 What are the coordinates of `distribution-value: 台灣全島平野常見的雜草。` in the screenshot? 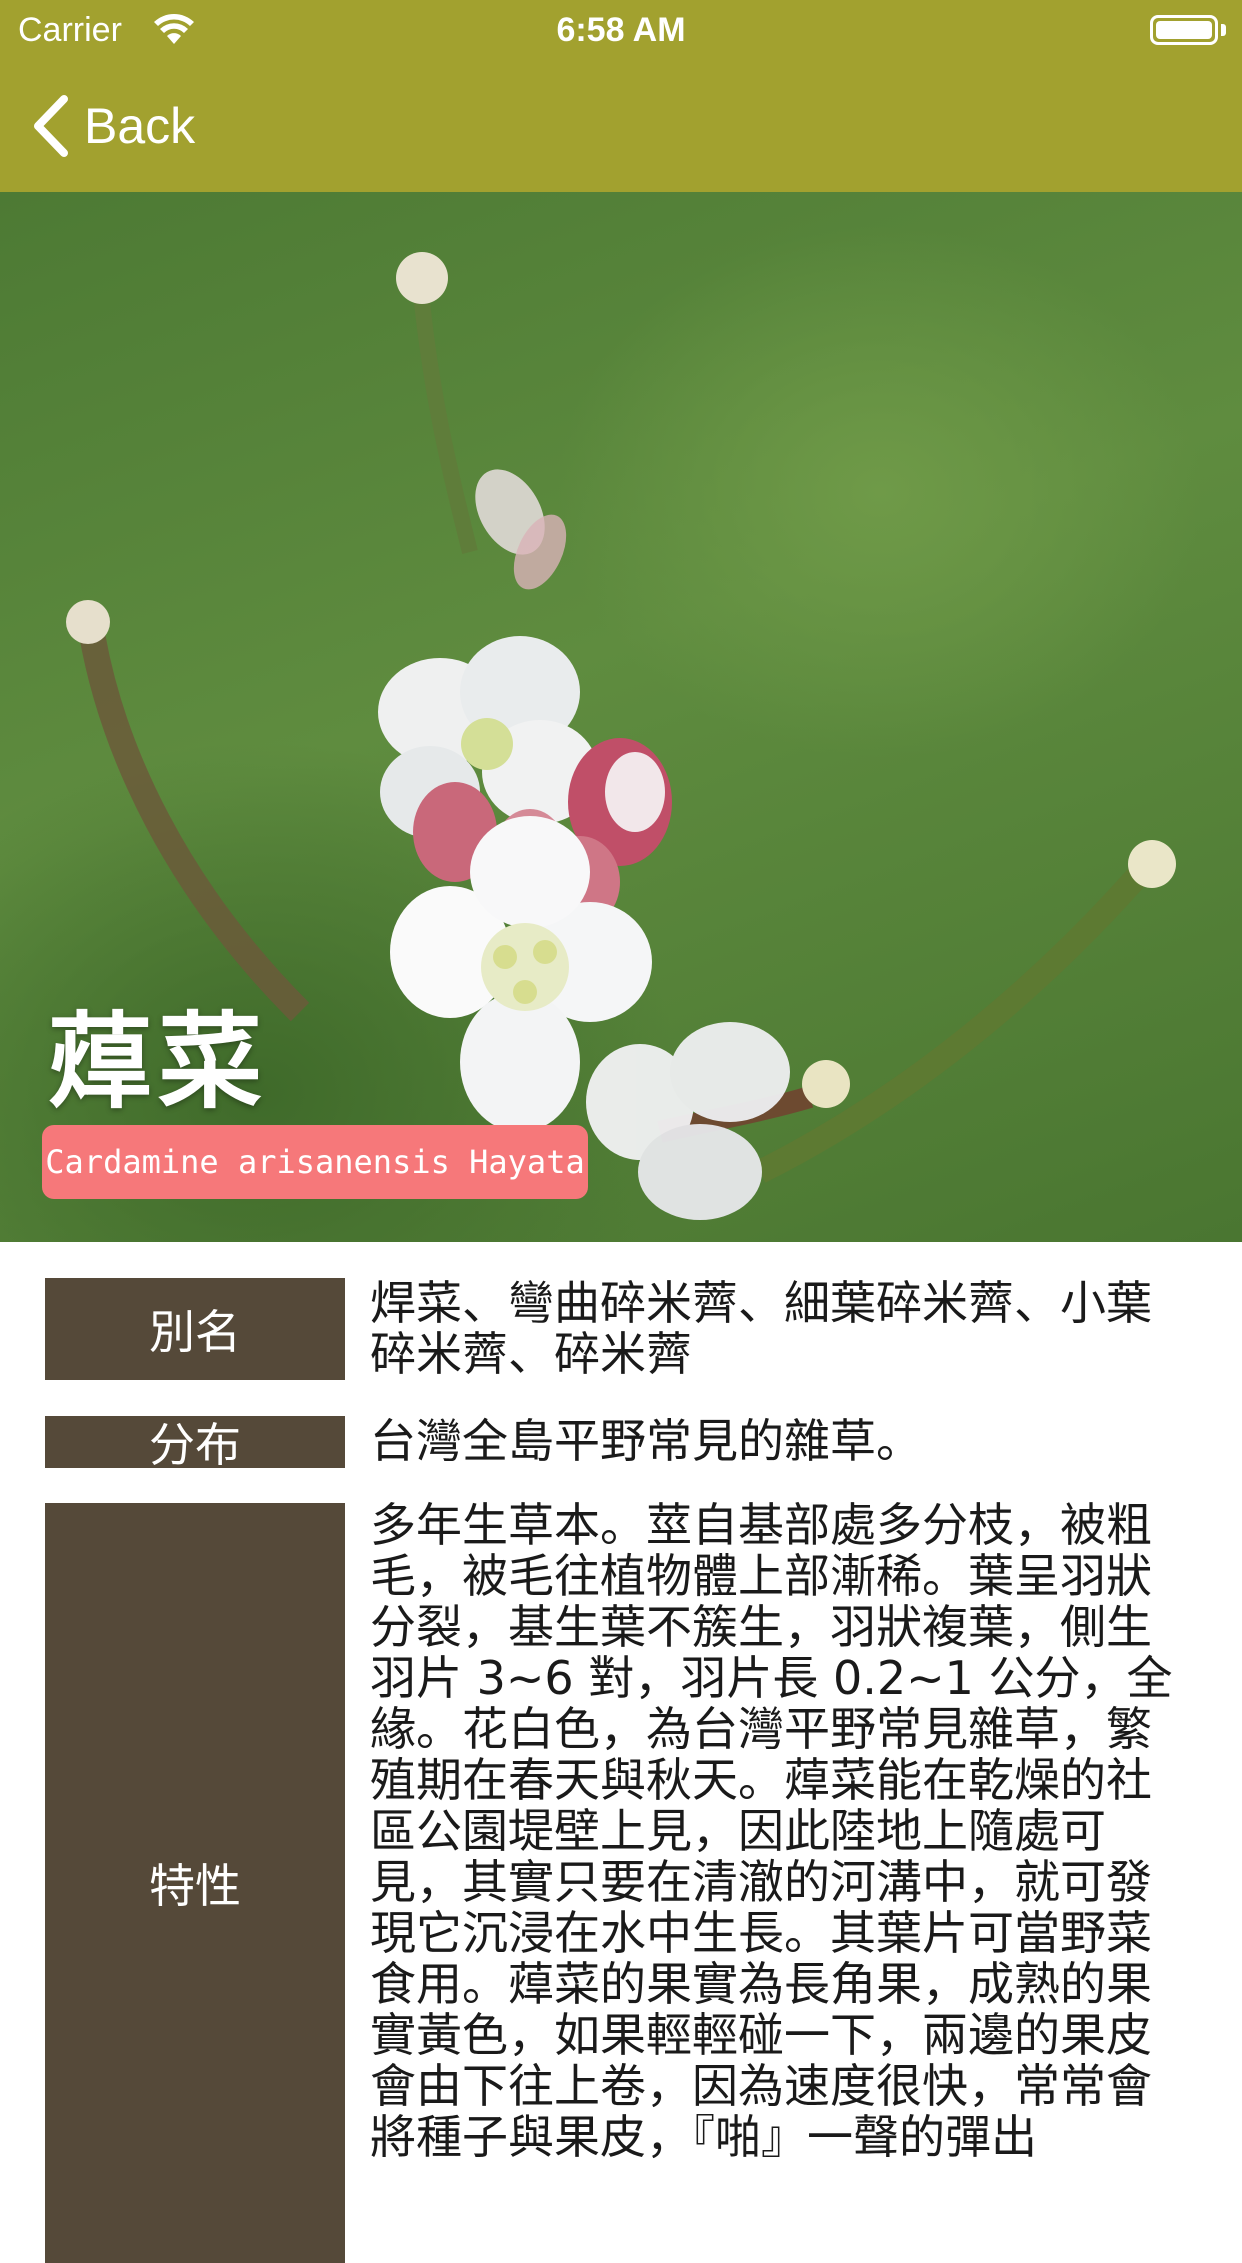 It's located at (646, 1441).